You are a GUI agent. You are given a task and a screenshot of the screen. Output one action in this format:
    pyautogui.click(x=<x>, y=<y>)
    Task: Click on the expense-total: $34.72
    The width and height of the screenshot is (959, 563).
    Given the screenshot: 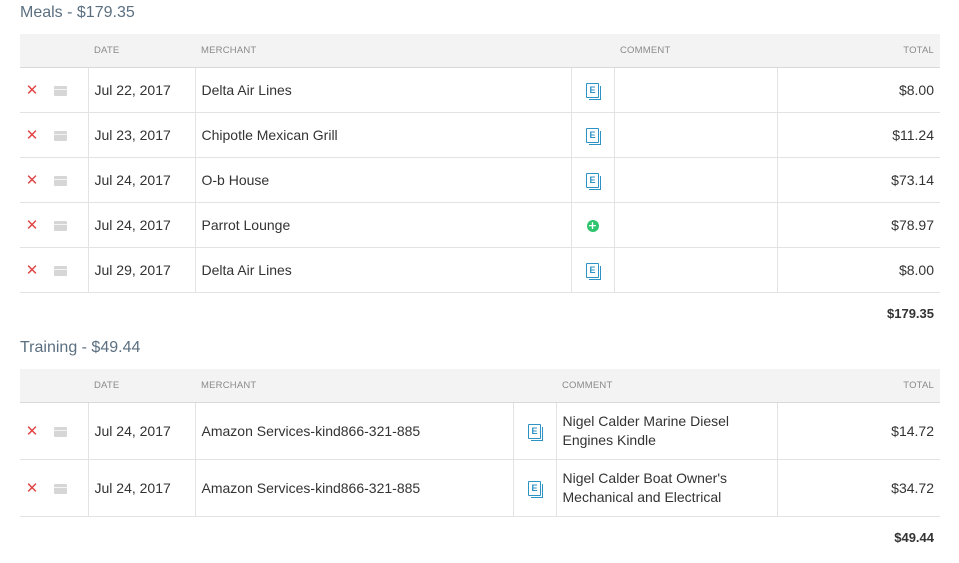 What is the action you would take?
    pyautogui.click(x=858, y=488)
    